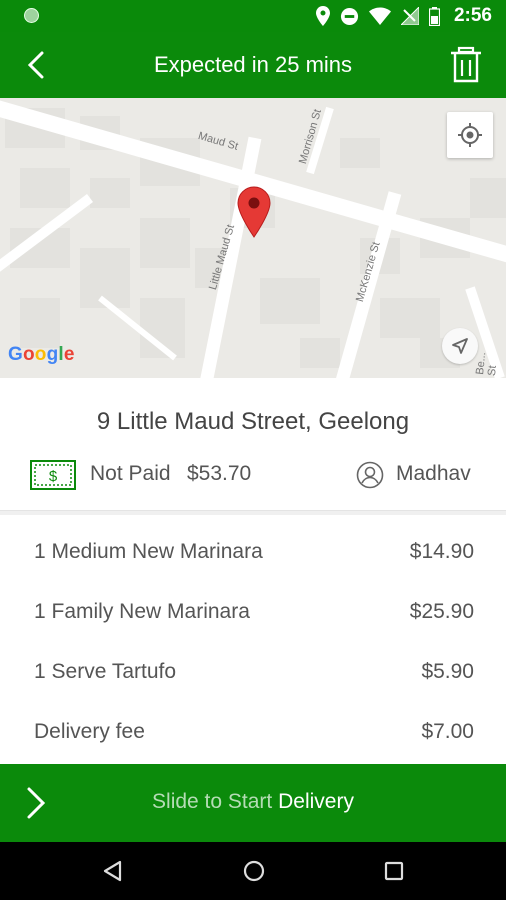 This screenshot has width=506, height=900. I want to click on delete-button, so click(466, 65).